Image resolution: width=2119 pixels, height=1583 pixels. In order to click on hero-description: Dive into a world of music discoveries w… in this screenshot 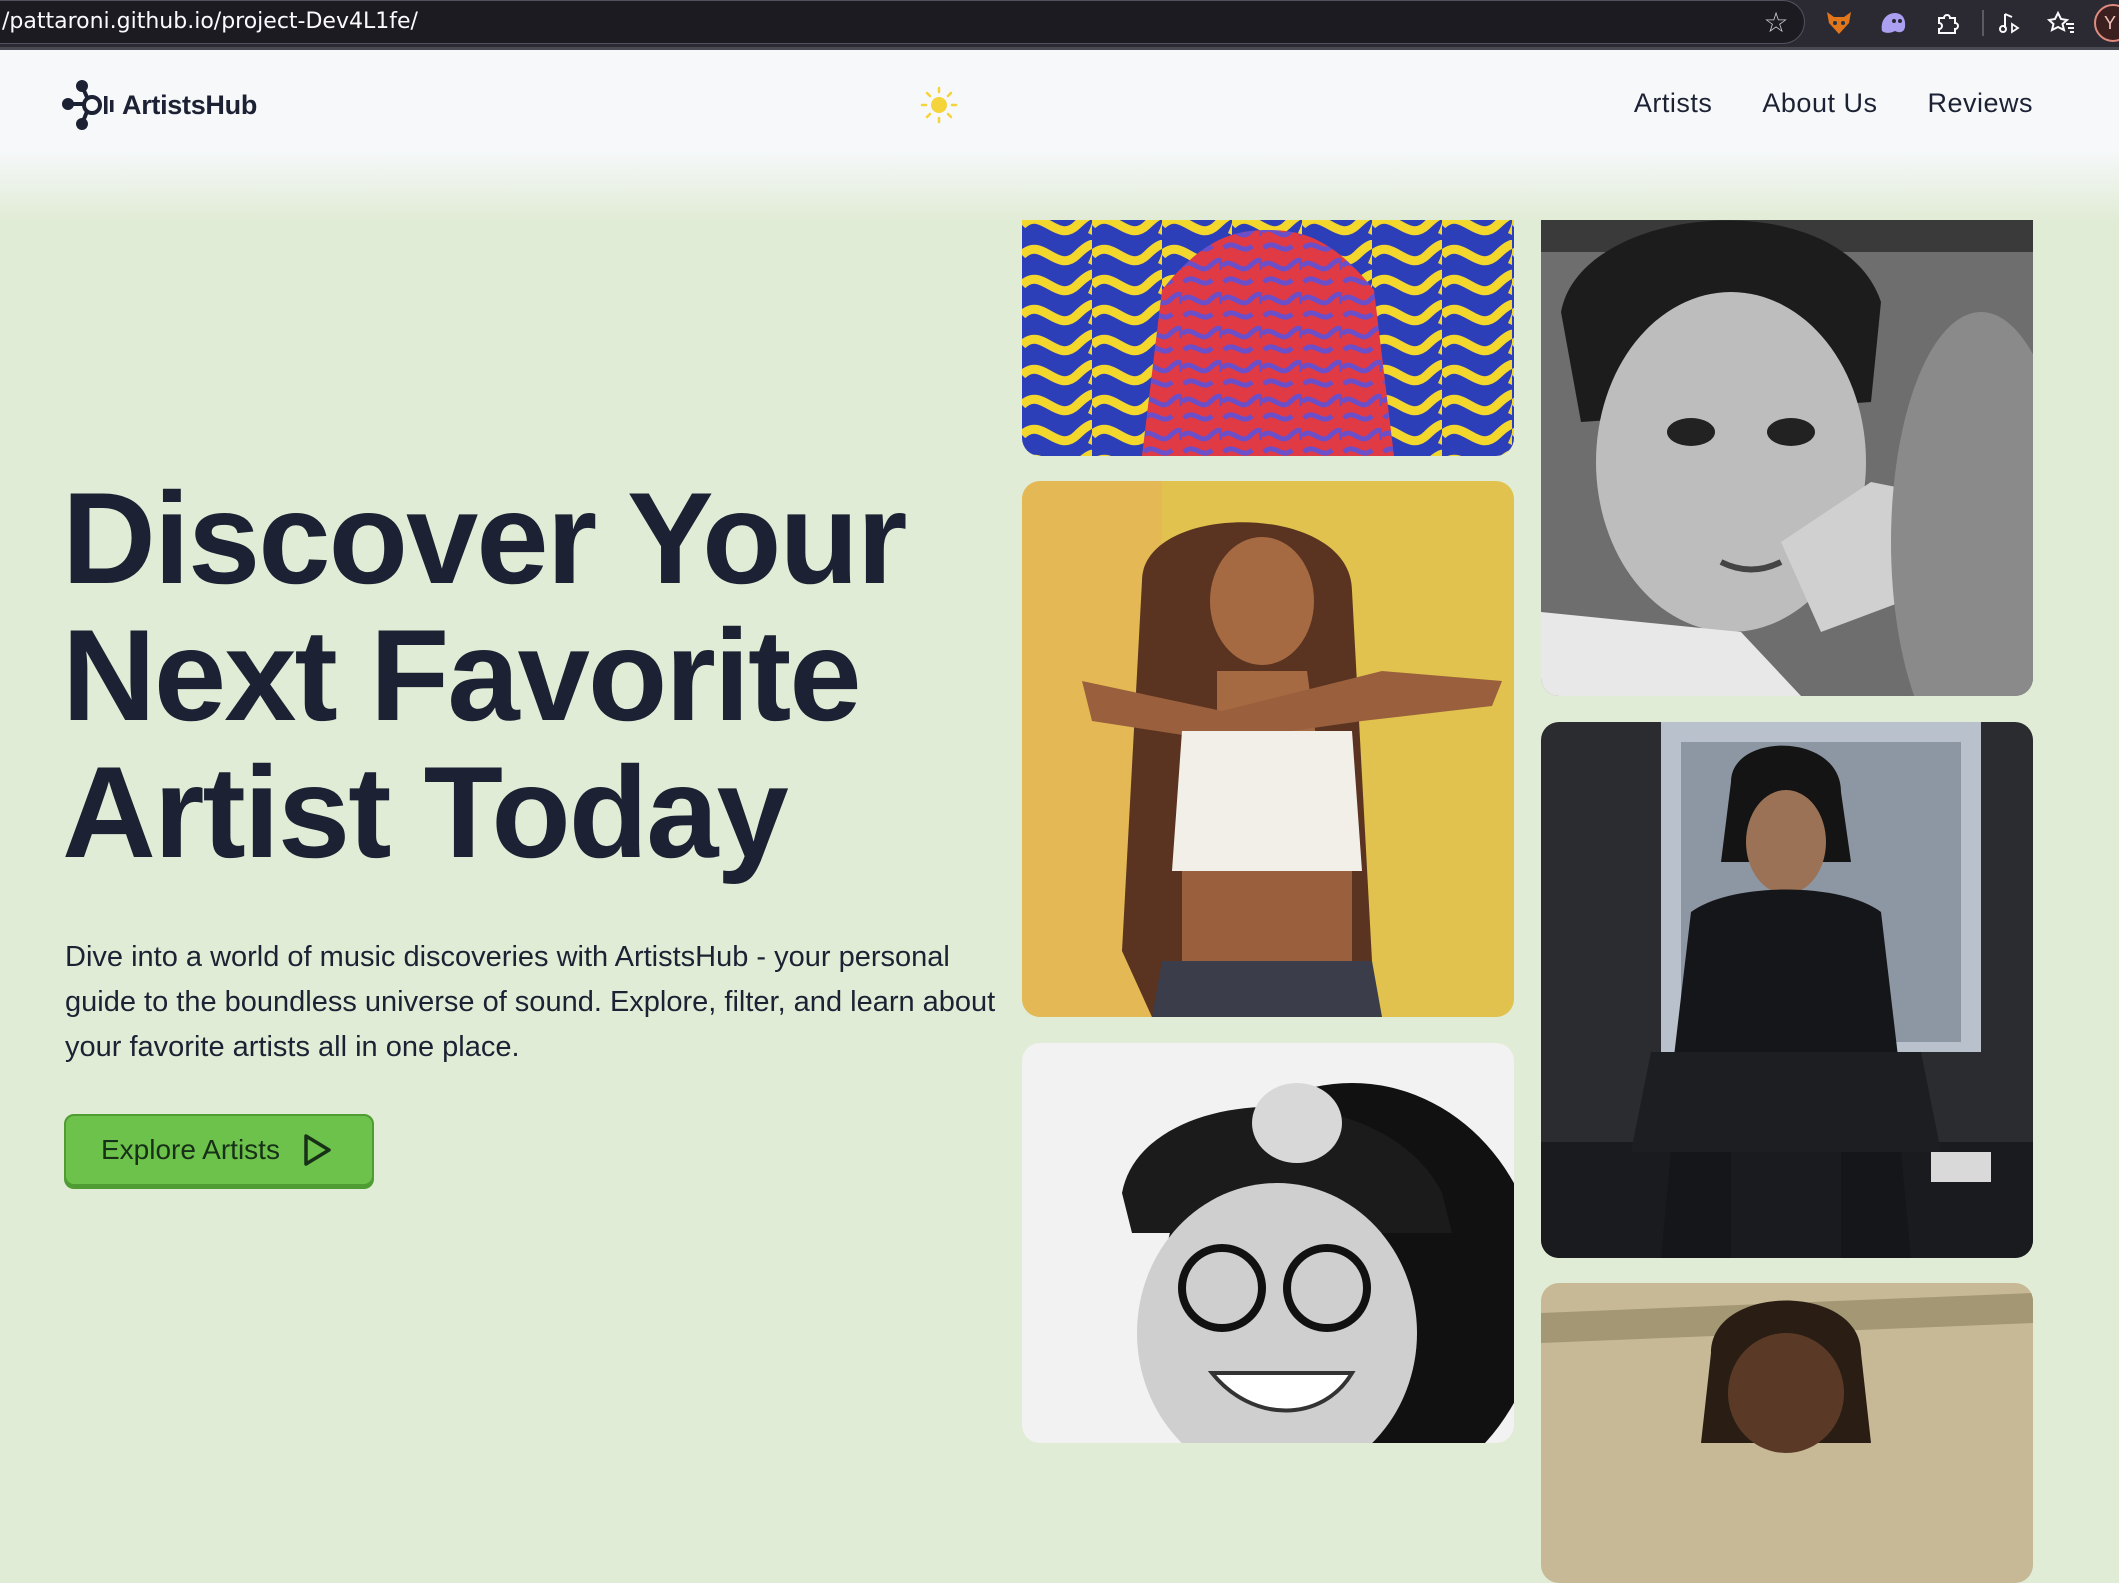, I will do `click(530, 1002)`.